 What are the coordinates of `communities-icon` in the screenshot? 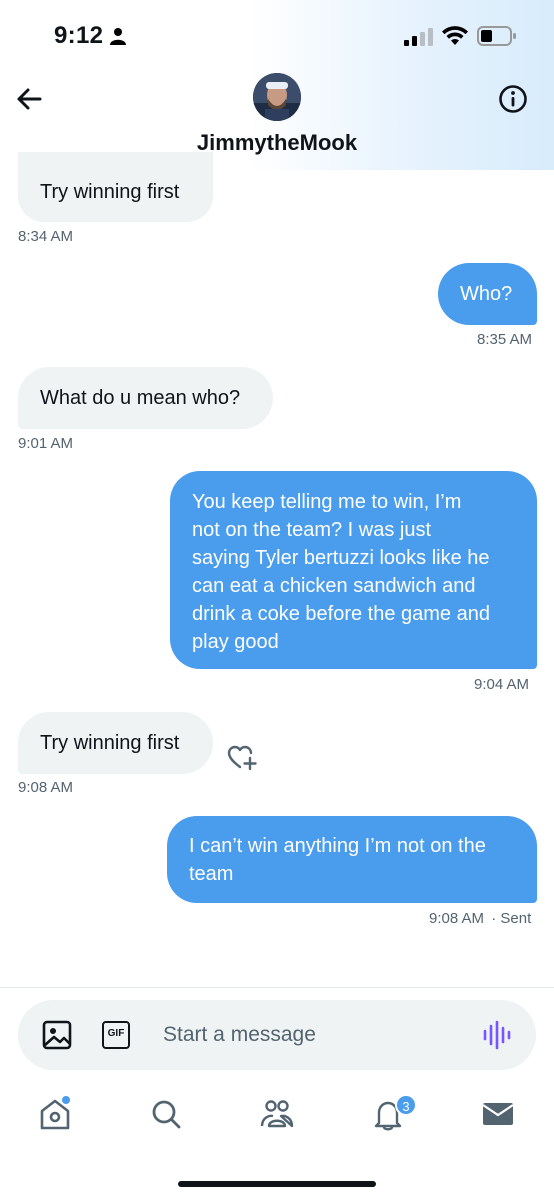 It's located at (277, 1114).